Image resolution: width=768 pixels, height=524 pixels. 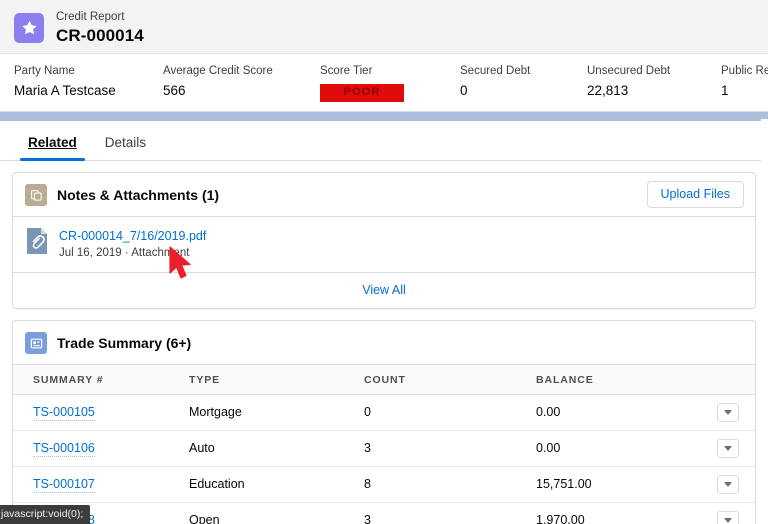 I want to click on column-header-balance: BALANCE, so click(x=618, y=380).